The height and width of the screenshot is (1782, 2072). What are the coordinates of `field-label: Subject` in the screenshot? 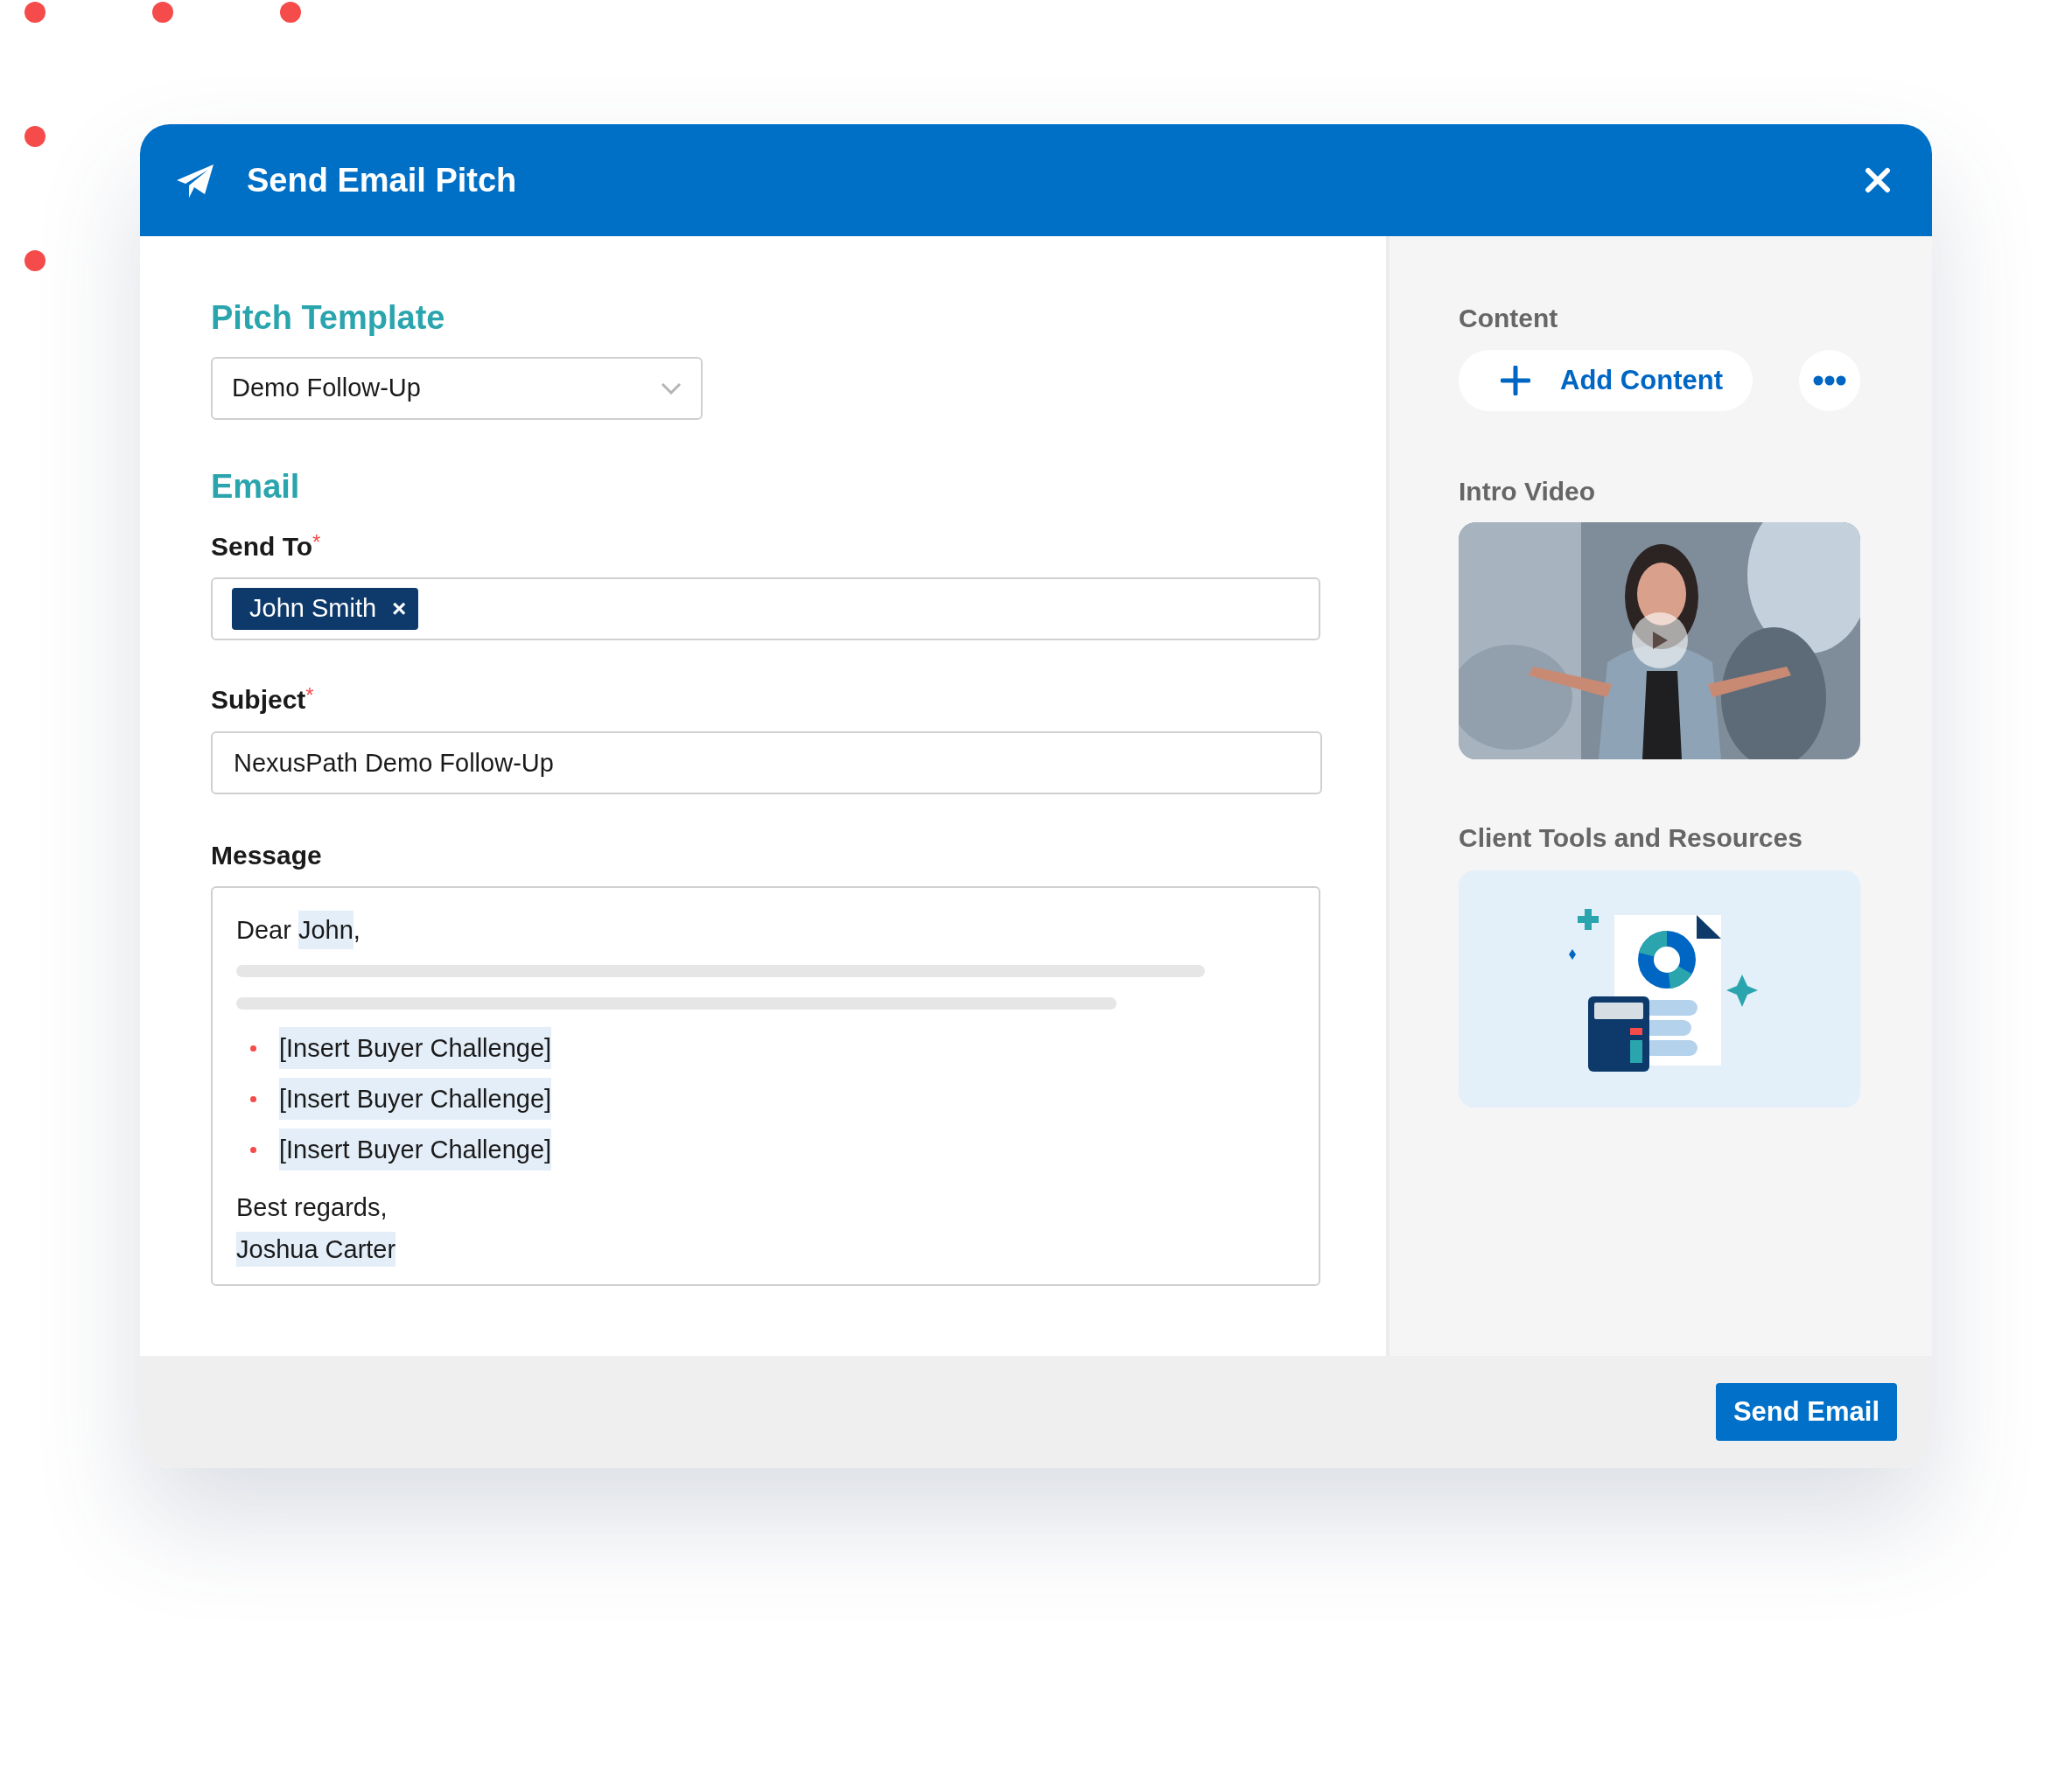 It's located at (258, 700).